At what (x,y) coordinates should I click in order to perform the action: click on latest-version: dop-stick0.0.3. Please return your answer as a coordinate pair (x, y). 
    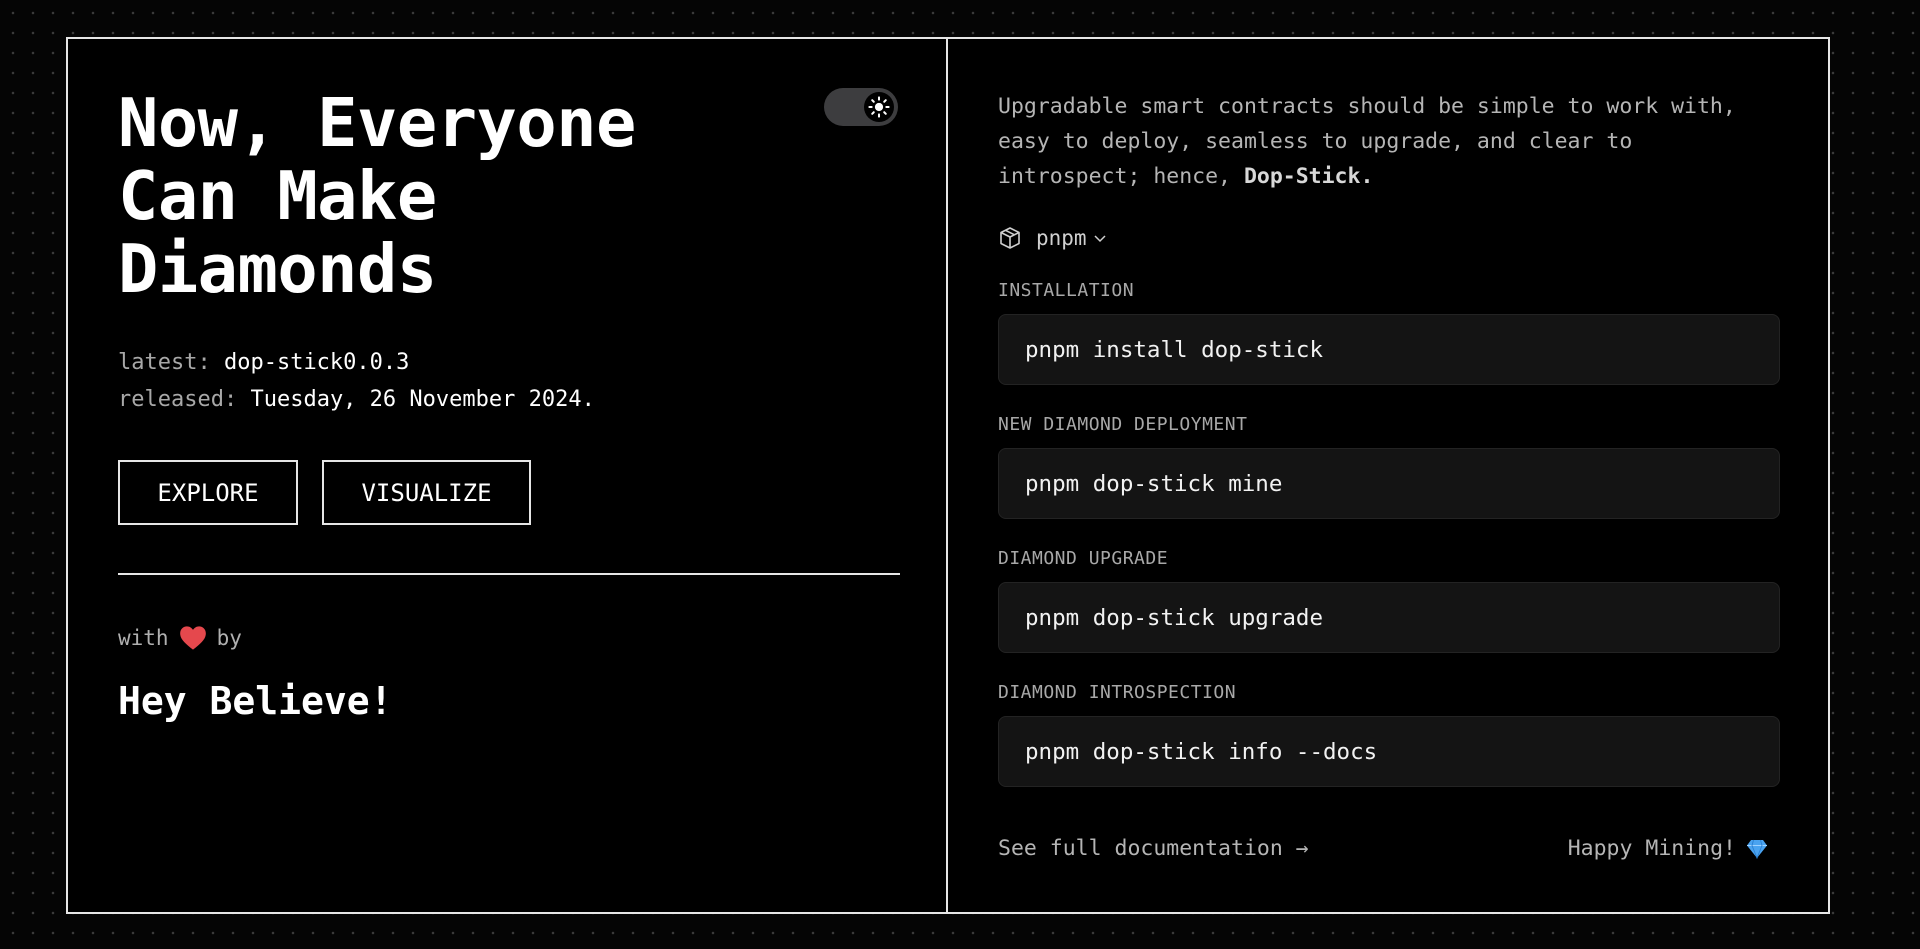
    Looking at the image, I should click on (316, 362).